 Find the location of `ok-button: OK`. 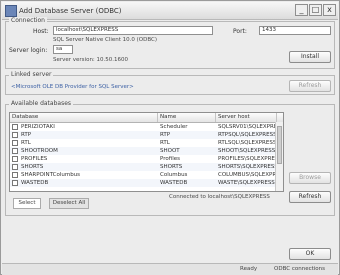

ok-button: OK is located at coordinates (310, 254).